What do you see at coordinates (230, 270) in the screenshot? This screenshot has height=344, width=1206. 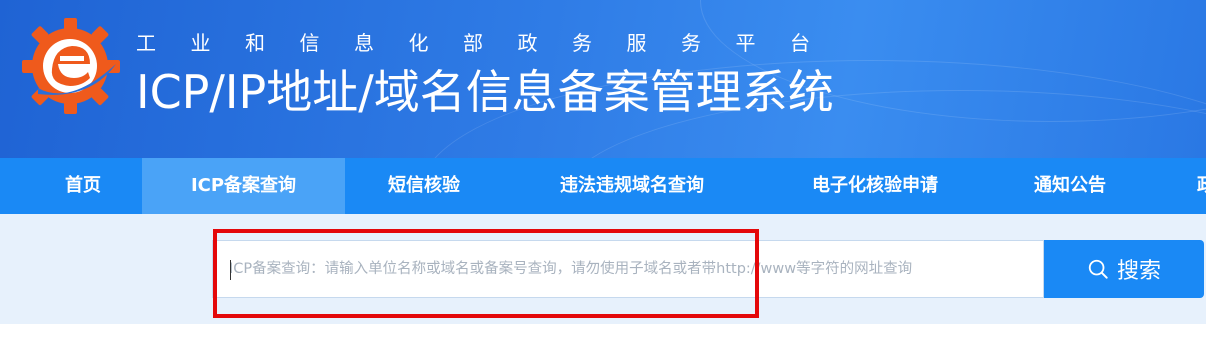 I see `text-caret` at bounding box center [230, 270].